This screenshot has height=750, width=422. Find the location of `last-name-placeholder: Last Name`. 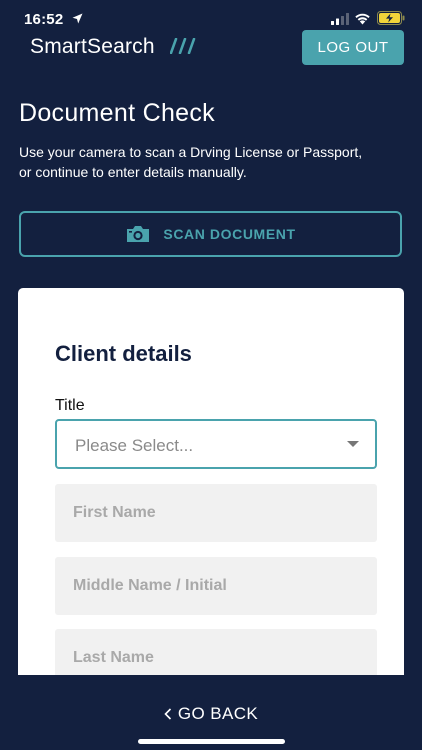

last-name-placeholder: Last Name is located at coordinates (113, 657).